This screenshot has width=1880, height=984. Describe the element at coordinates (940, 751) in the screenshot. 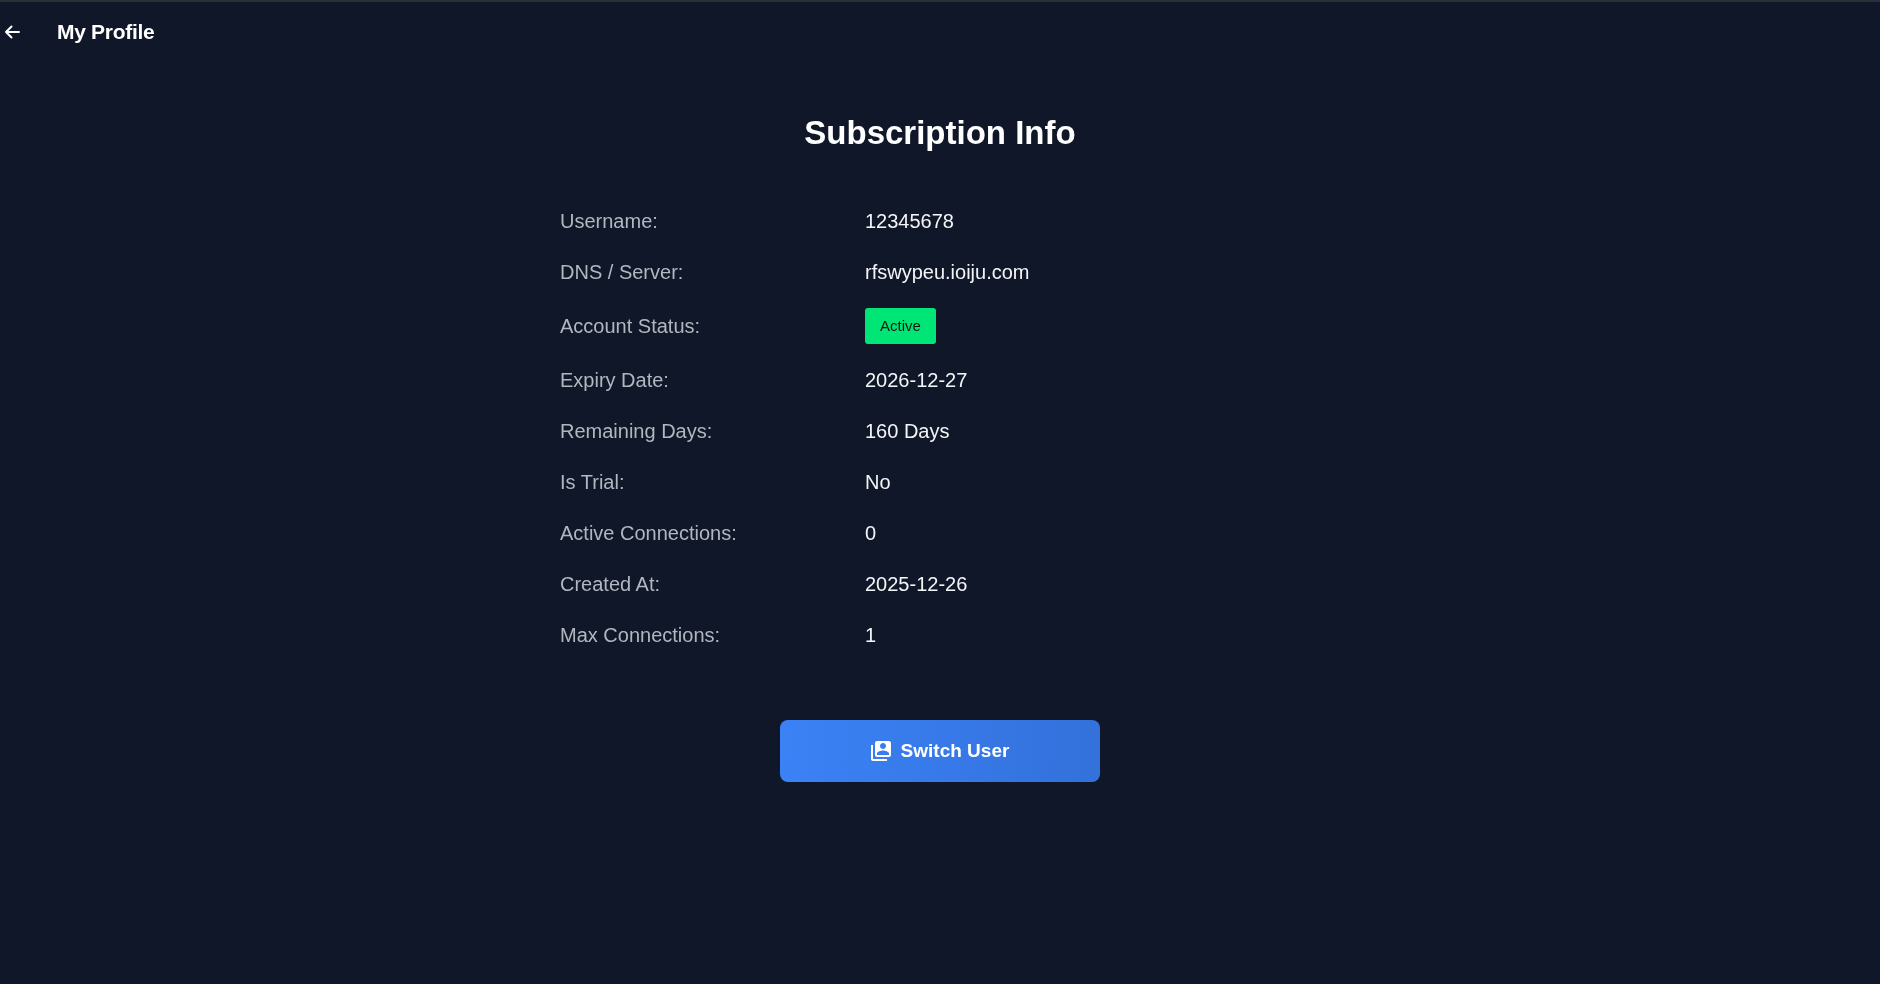

I see `switch-user-button: Switch User` at that location.